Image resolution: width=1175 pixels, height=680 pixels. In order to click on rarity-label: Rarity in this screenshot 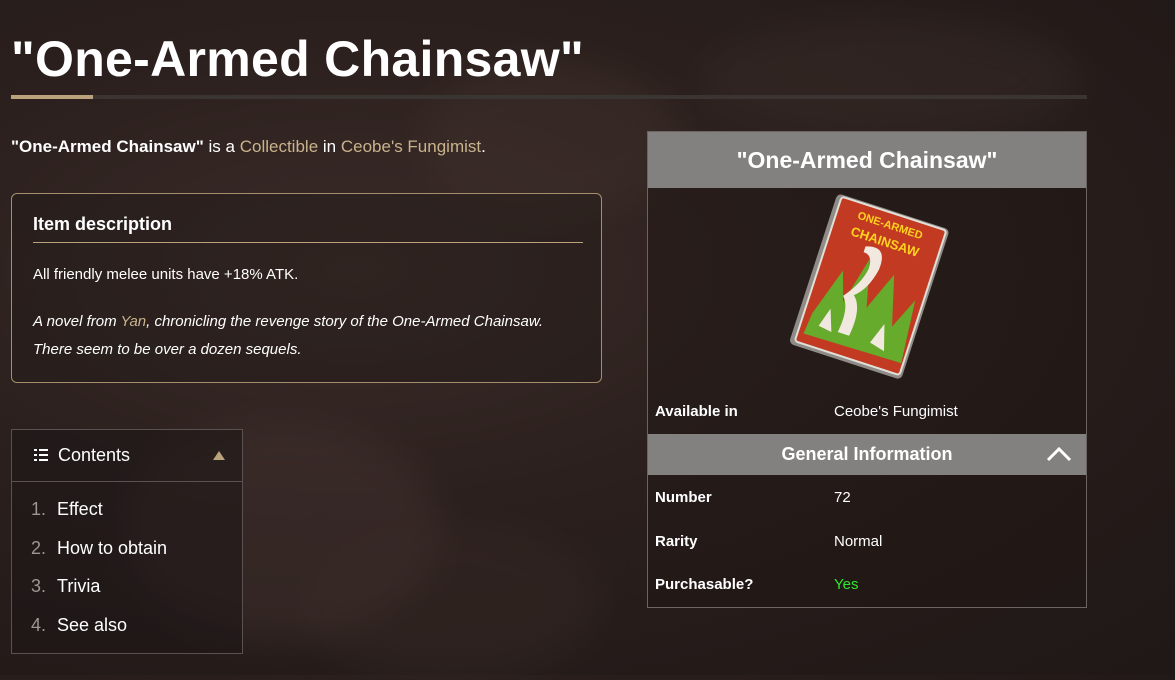, I will do `click(676, 541)`.